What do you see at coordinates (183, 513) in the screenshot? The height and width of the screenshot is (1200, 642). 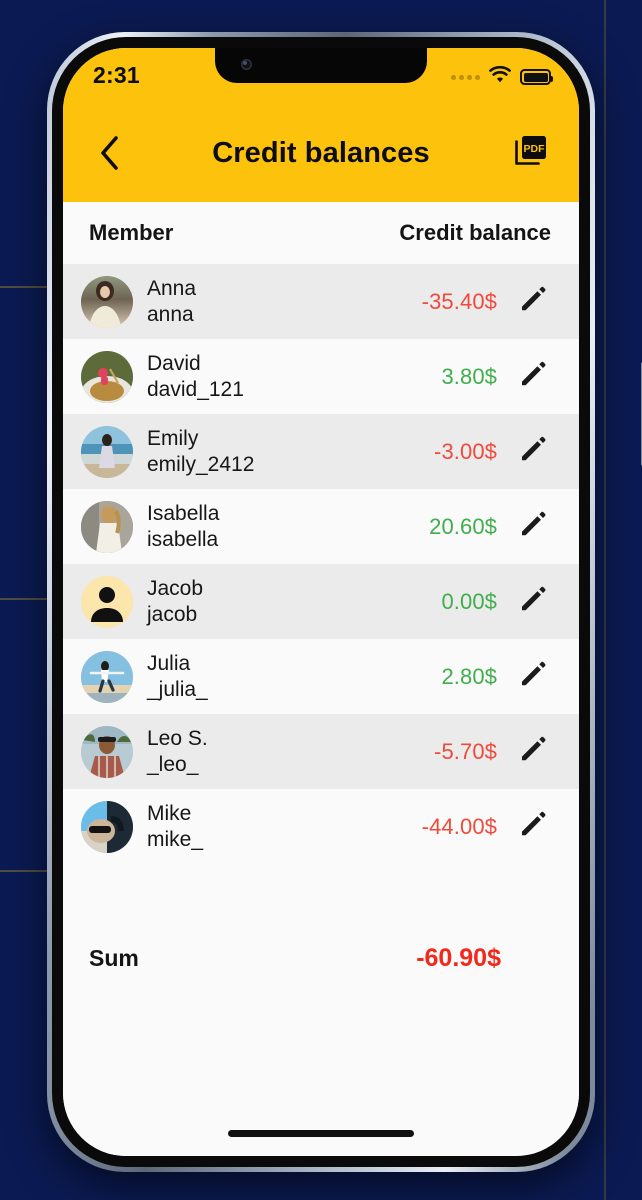 I see `member-name: Isabella` at bounding box center [183, 513].